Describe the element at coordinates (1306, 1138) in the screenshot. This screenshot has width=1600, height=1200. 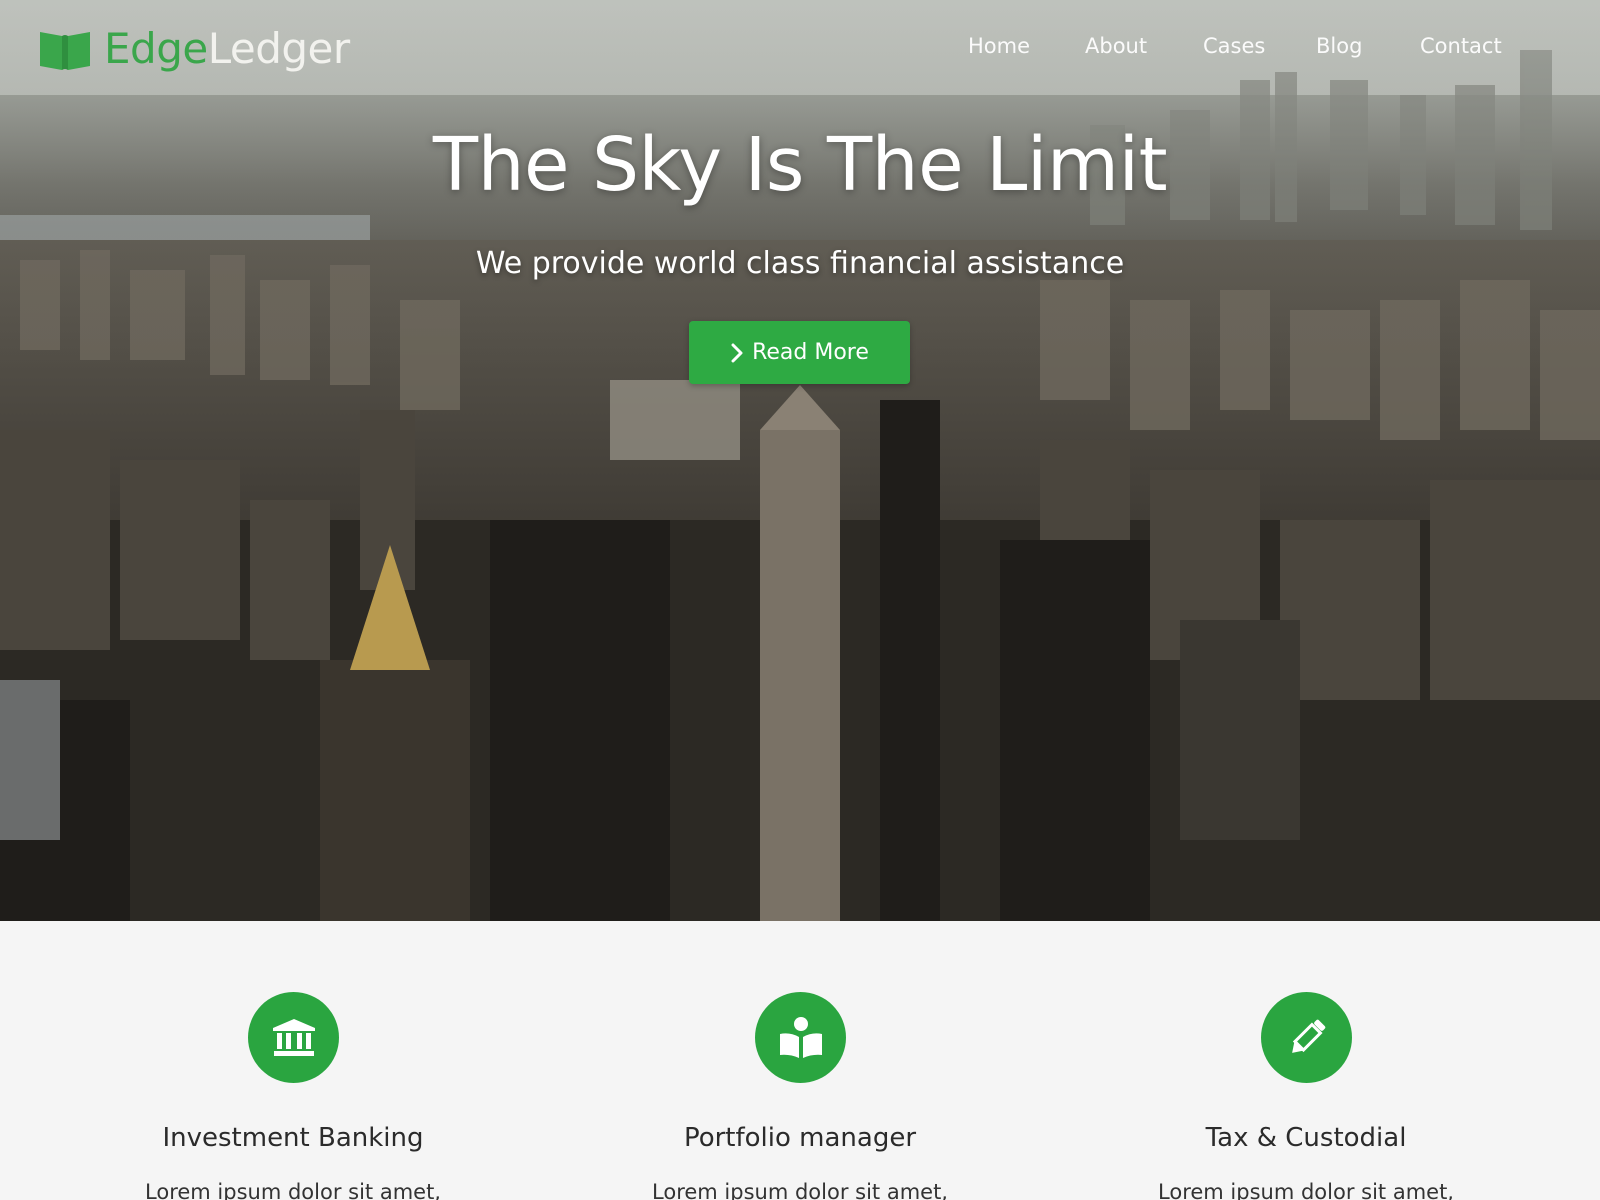
I see `service-title: Tax & Custodial` at that location.